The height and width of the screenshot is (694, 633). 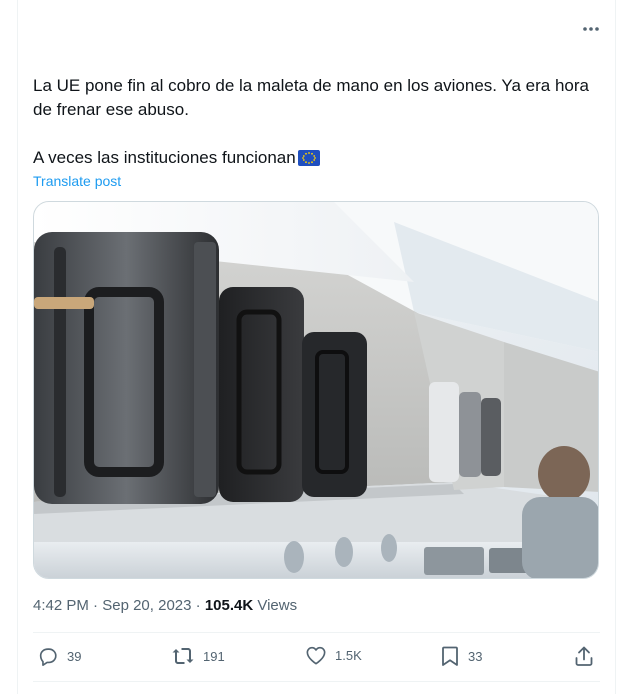 What do you see at coordinates (615, 347) in the screenshot?
I see `frame-right-border` at bounding box center [615, 347].